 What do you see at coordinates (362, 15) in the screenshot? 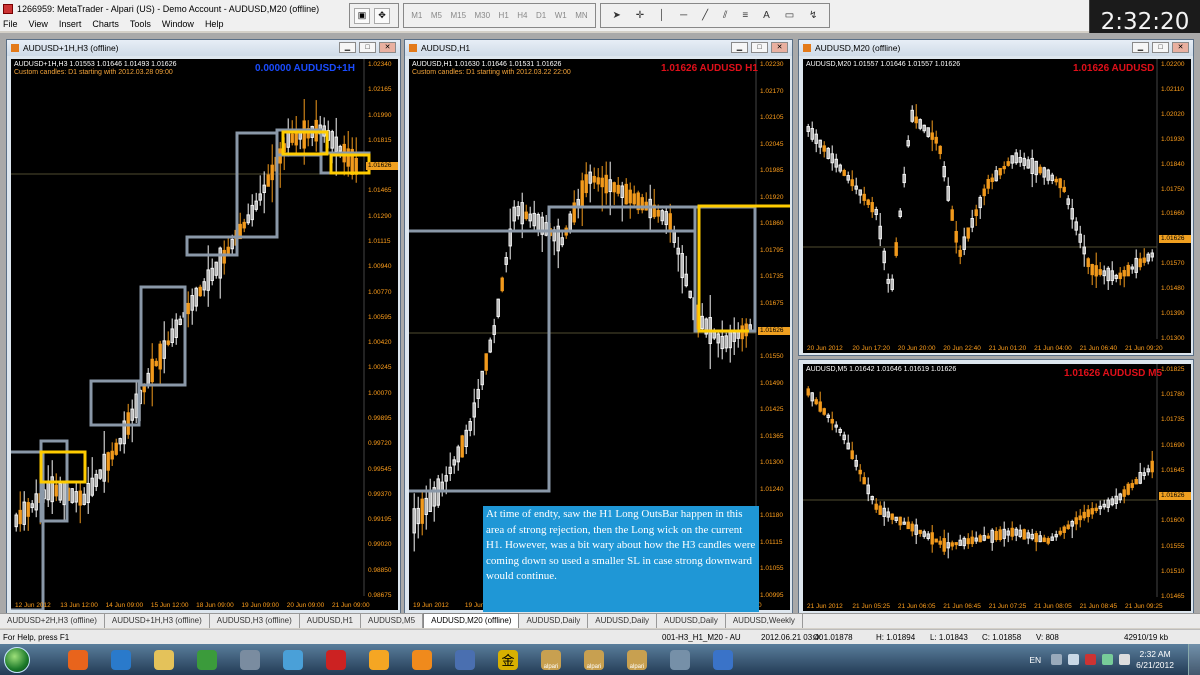
I see `chart-properties-button: ▣` at bounding box center [362, 15].